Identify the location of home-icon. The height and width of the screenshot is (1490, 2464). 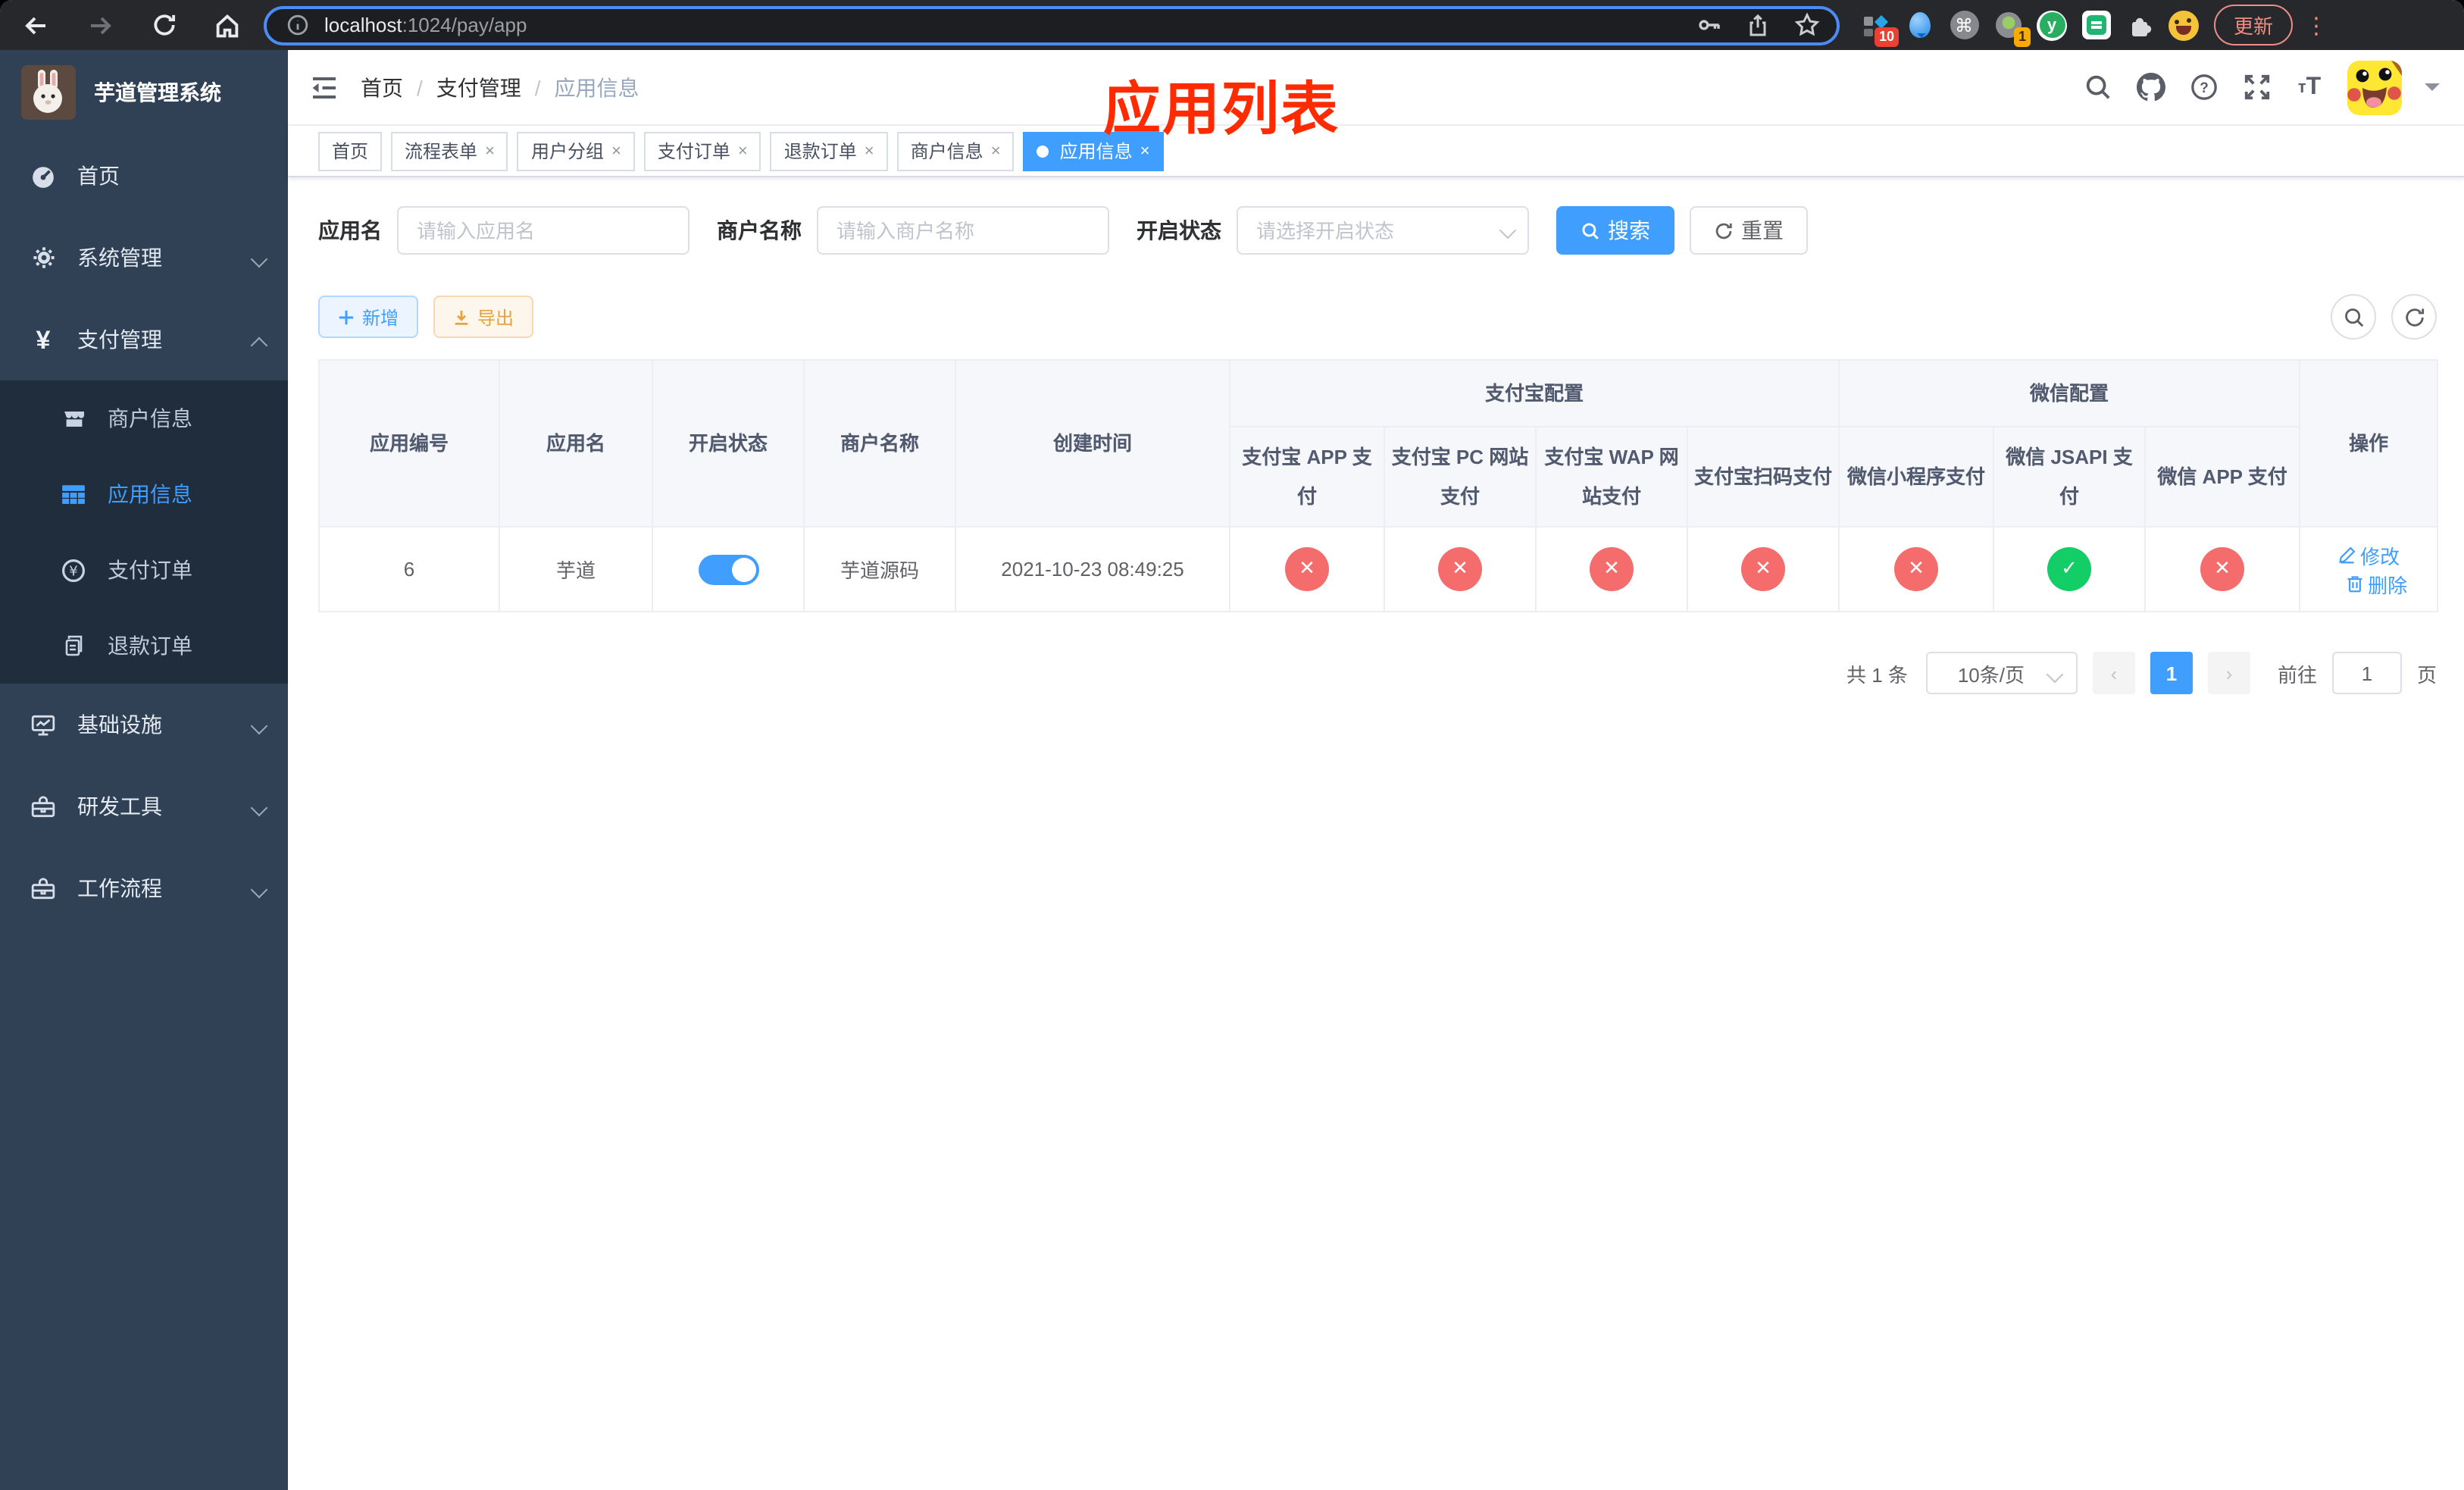
(227, 25).